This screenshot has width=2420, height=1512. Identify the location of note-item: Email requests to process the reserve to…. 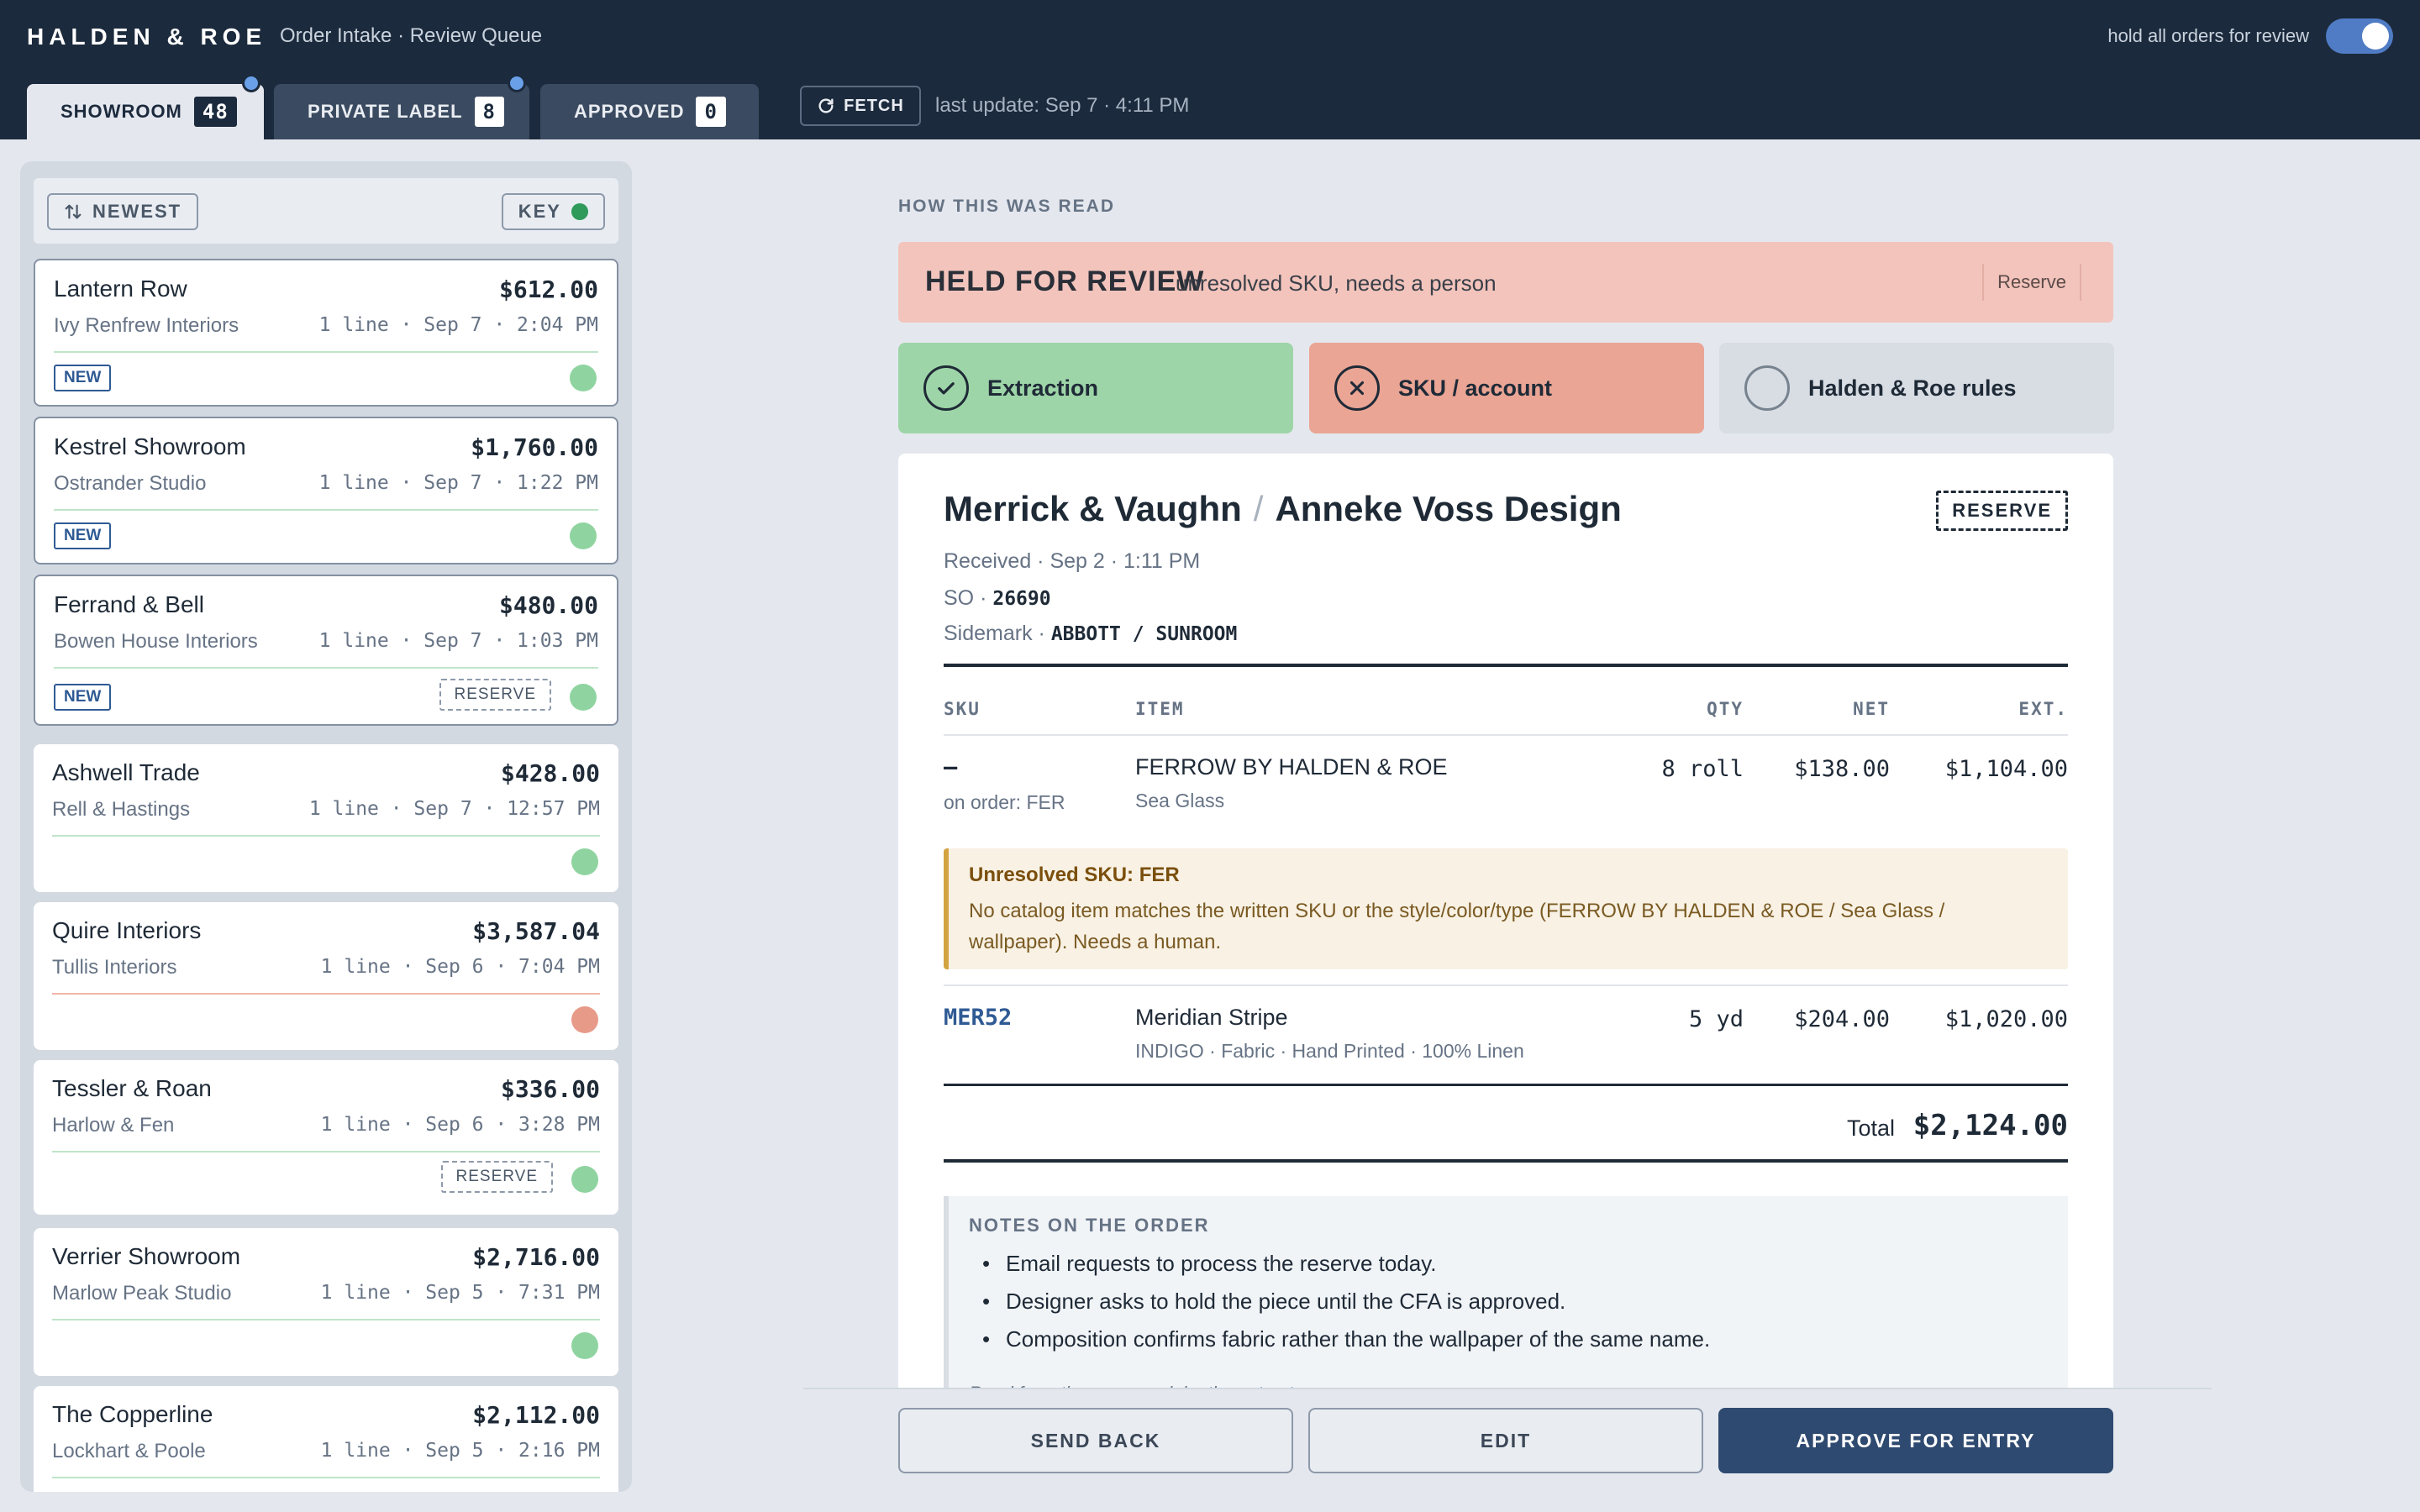
(1344, 1264).